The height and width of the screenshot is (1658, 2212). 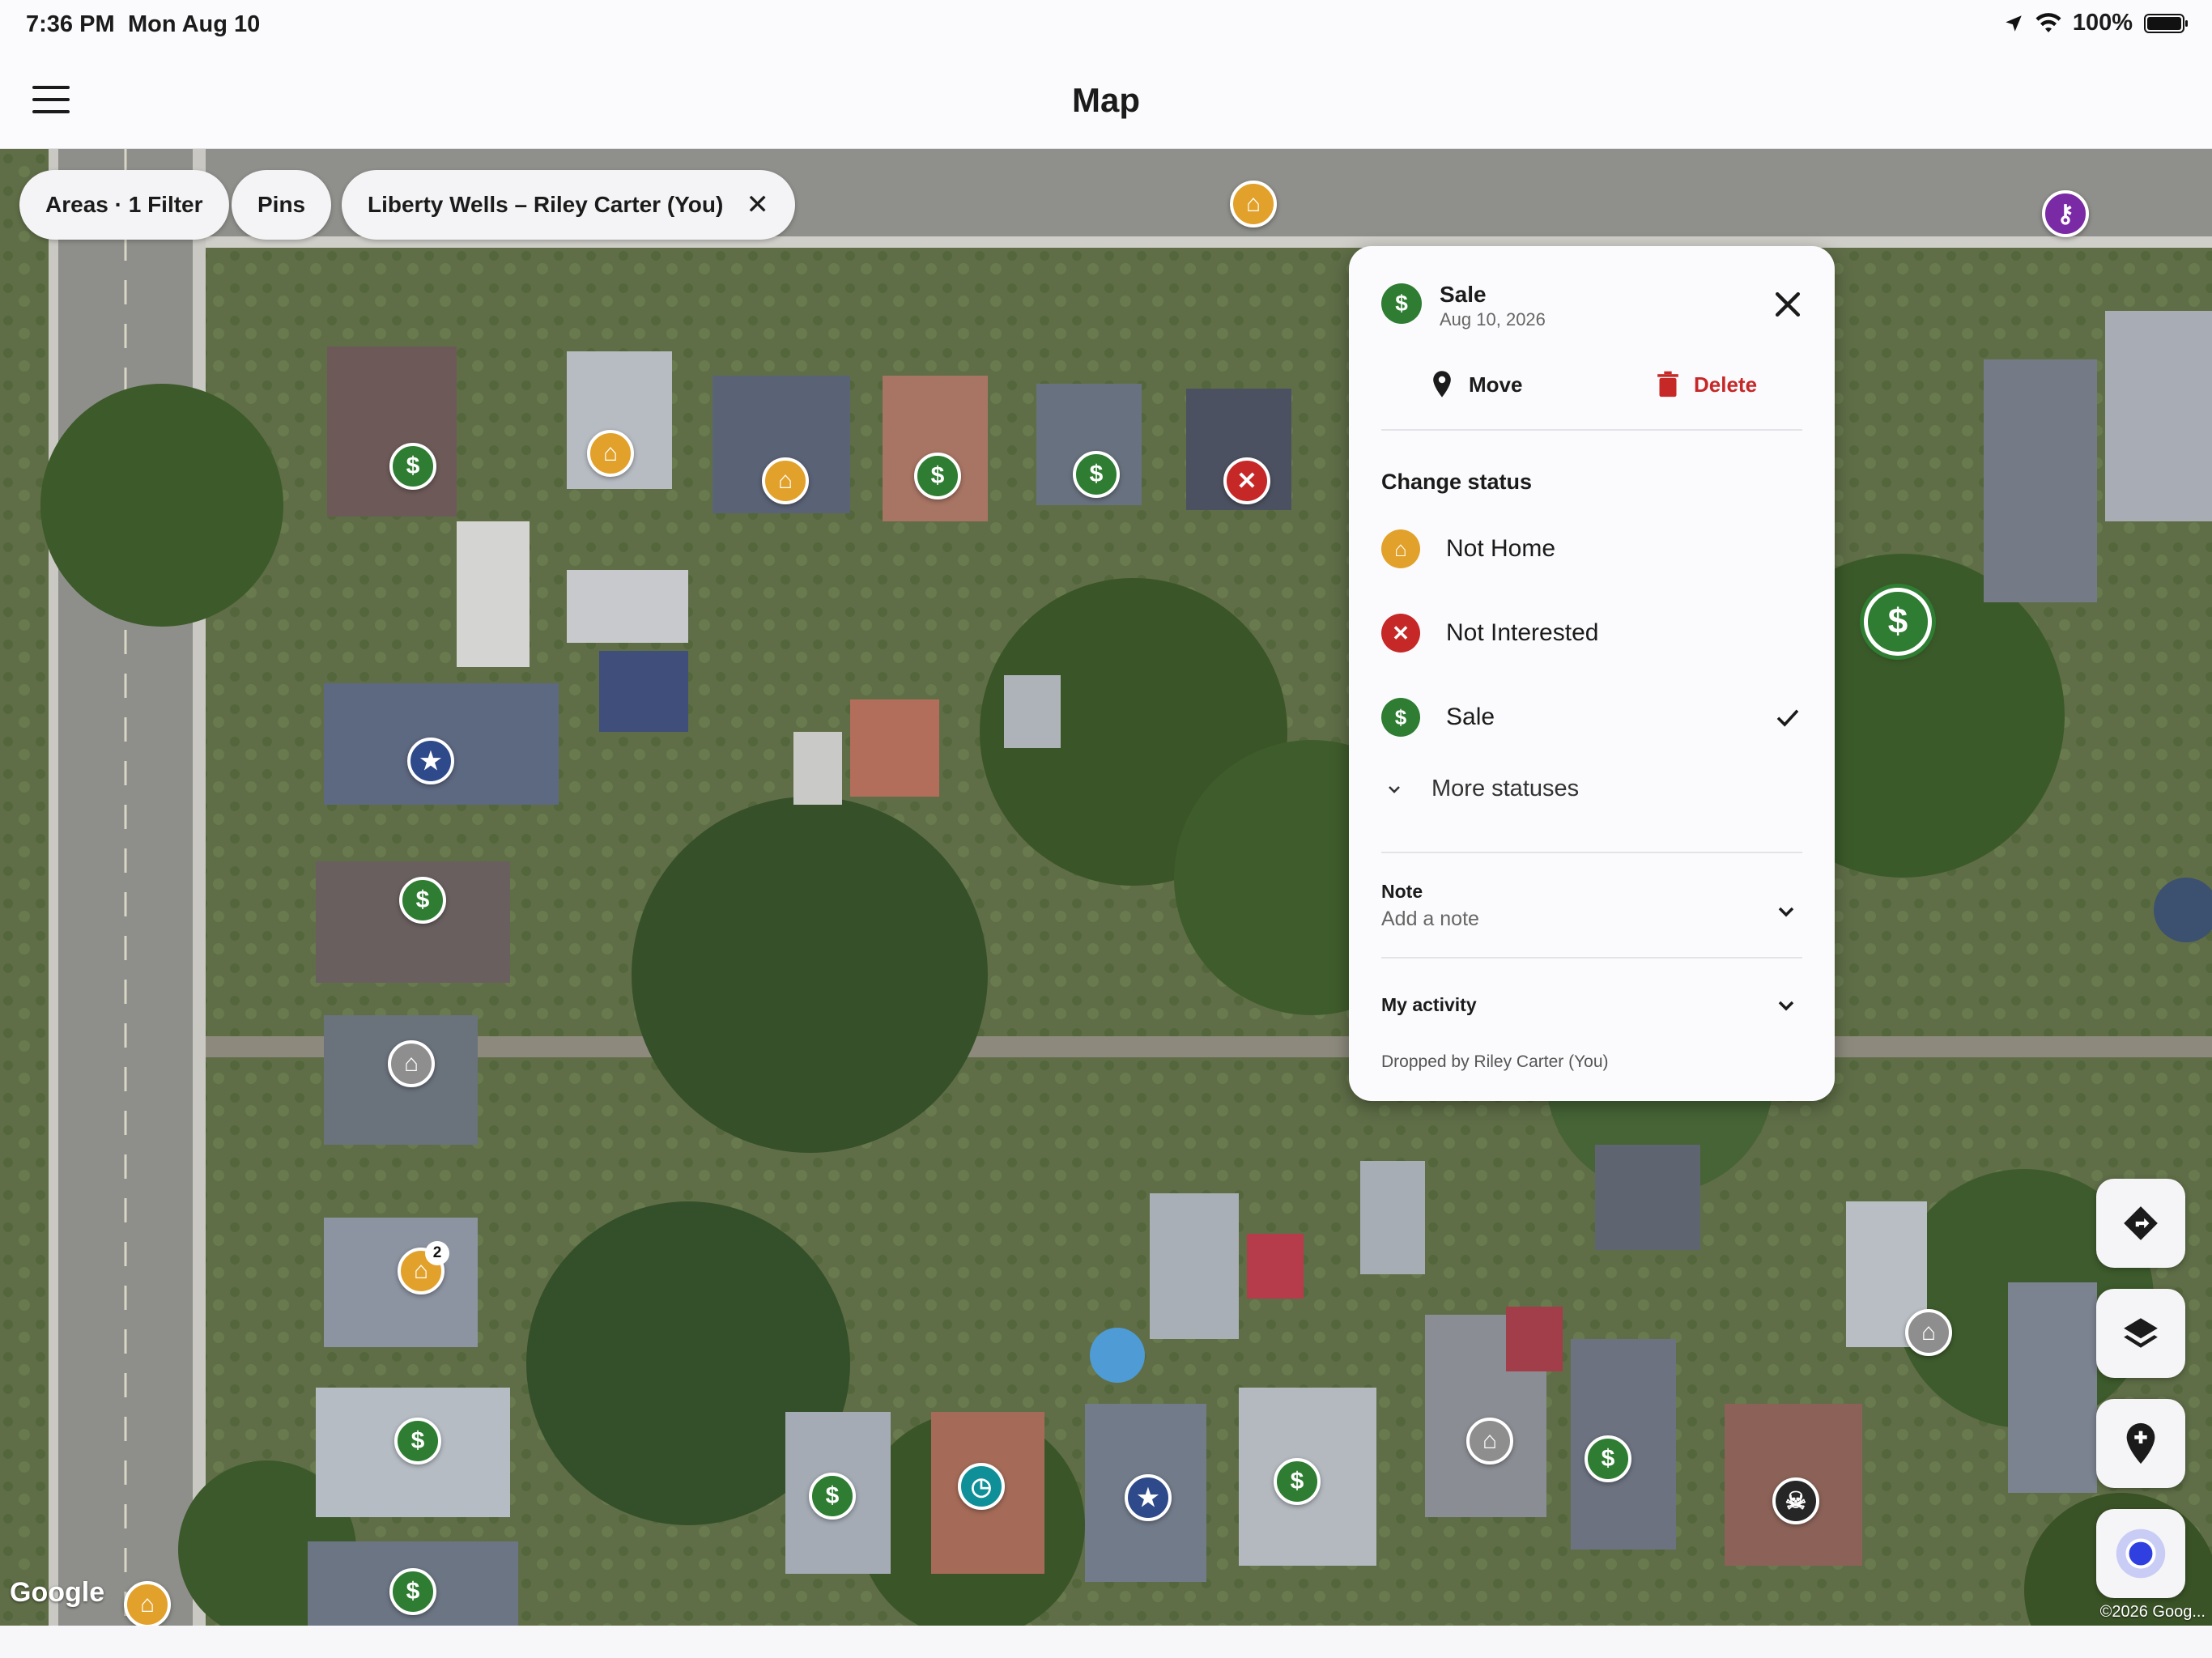 I want to click on key-pin: ⚷, so click(x=2065, y=213).